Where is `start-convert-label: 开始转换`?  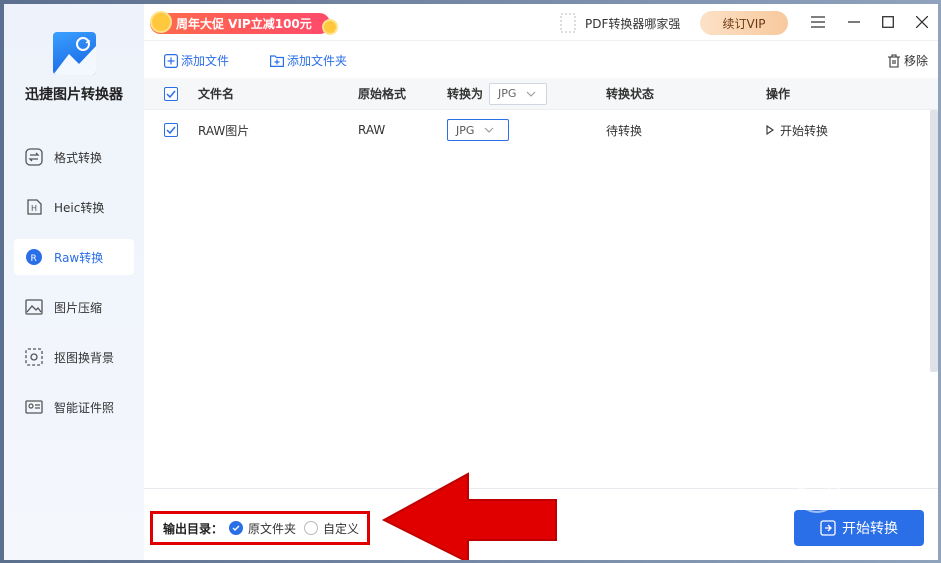
start-convert-label: 开始转换 is located at coordinates (870, 529).